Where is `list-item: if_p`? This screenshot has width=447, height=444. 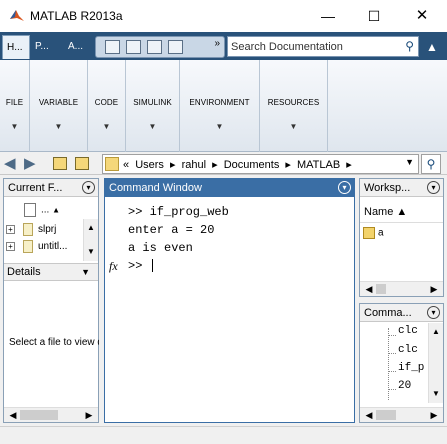 list-item: if_p is located at coordinates (412, 369).